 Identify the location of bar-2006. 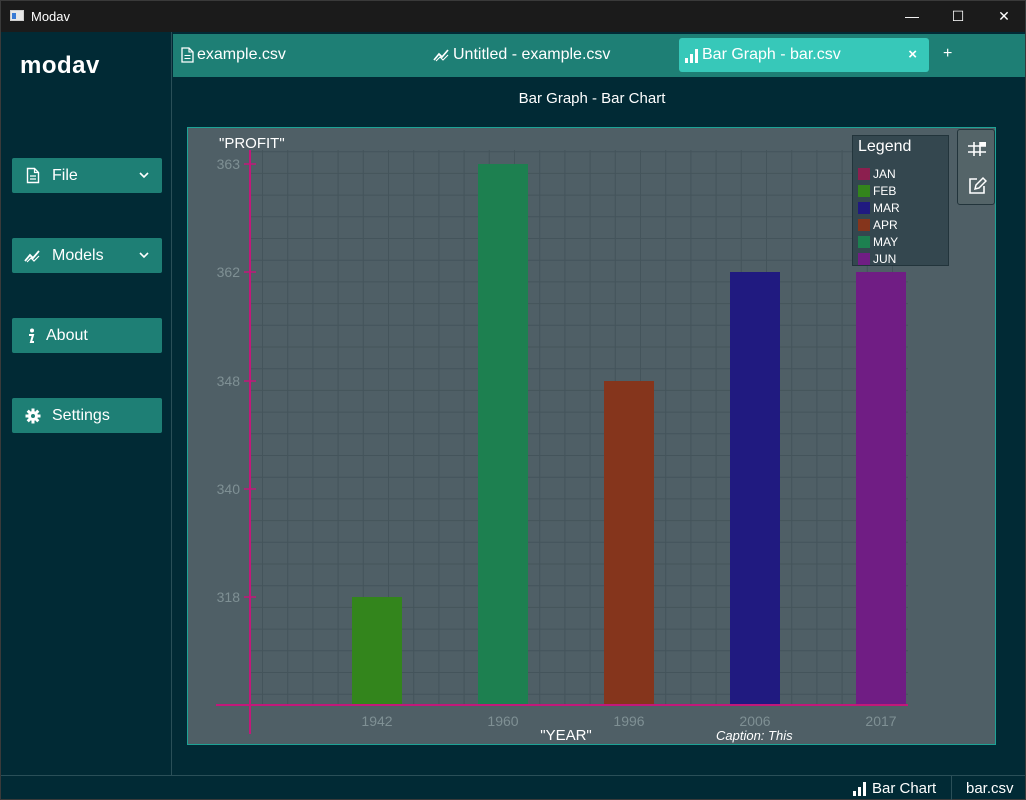
(755, 488).